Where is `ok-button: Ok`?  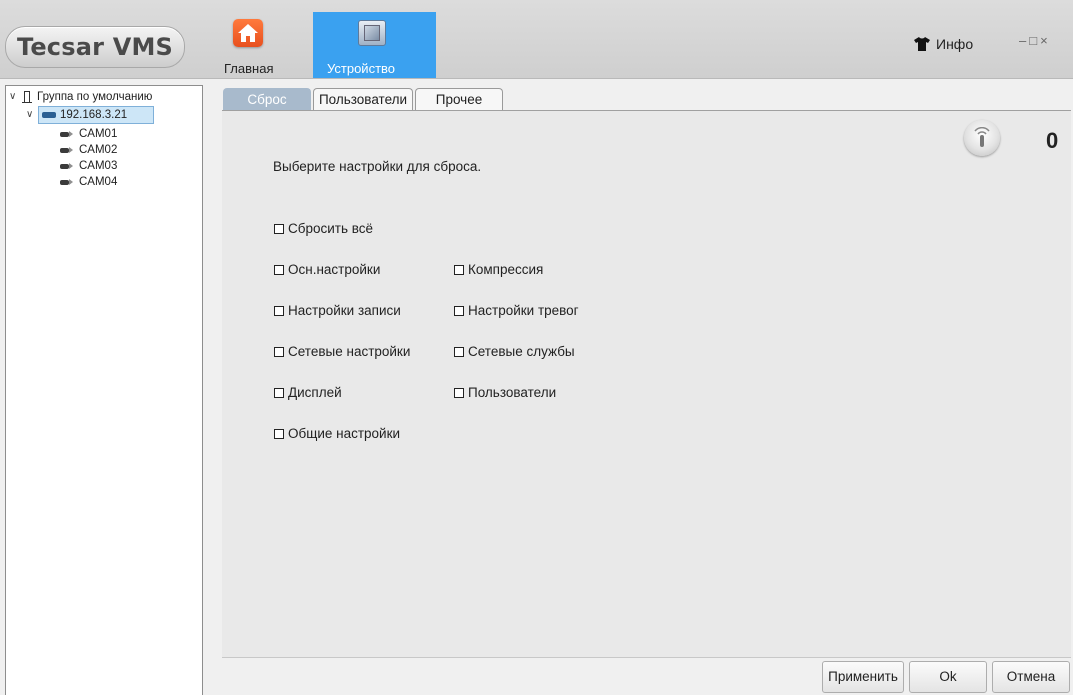 ok-button: Ok is located at coordinates (948, 677).